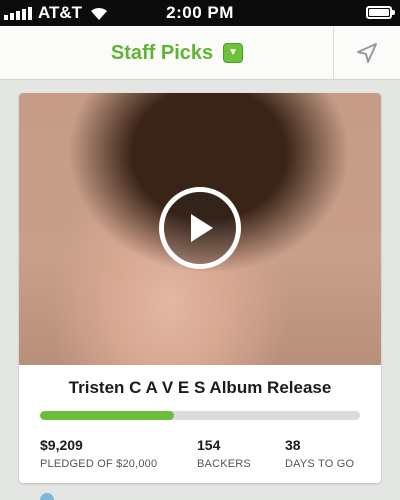 The width and height of the screenshot is (400, 500). I want to click on nav-bar: Staff Picks ▼, so click(200, 53).